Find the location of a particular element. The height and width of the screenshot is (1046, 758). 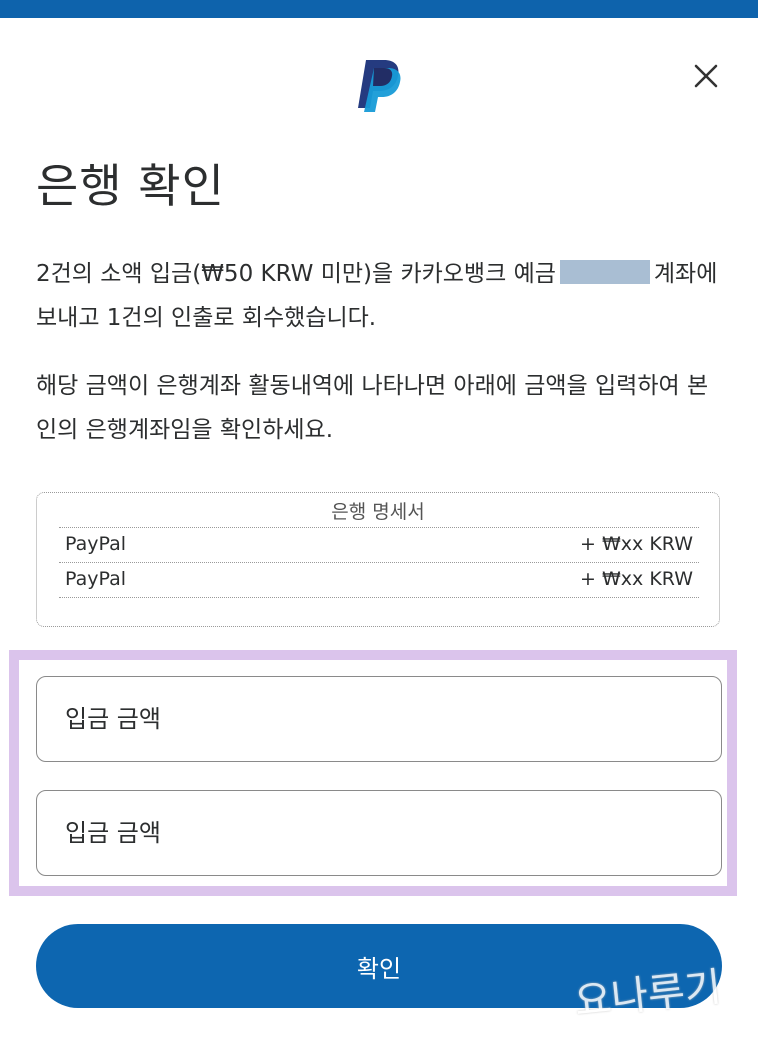

top-accent-bar is located at coordinates (379, 9).